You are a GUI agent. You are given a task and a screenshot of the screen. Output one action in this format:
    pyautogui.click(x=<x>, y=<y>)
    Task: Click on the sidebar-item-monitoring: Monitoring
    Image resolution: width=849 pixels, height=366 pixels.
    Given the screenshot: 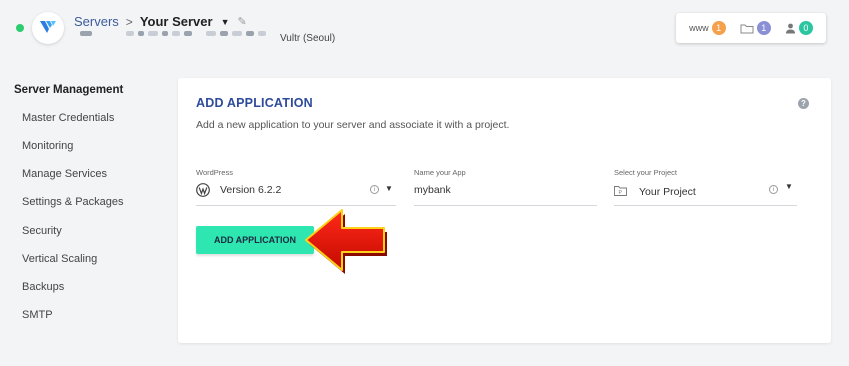 What is the action you would take?
    pyautogui.click(x=47, y=146)
    